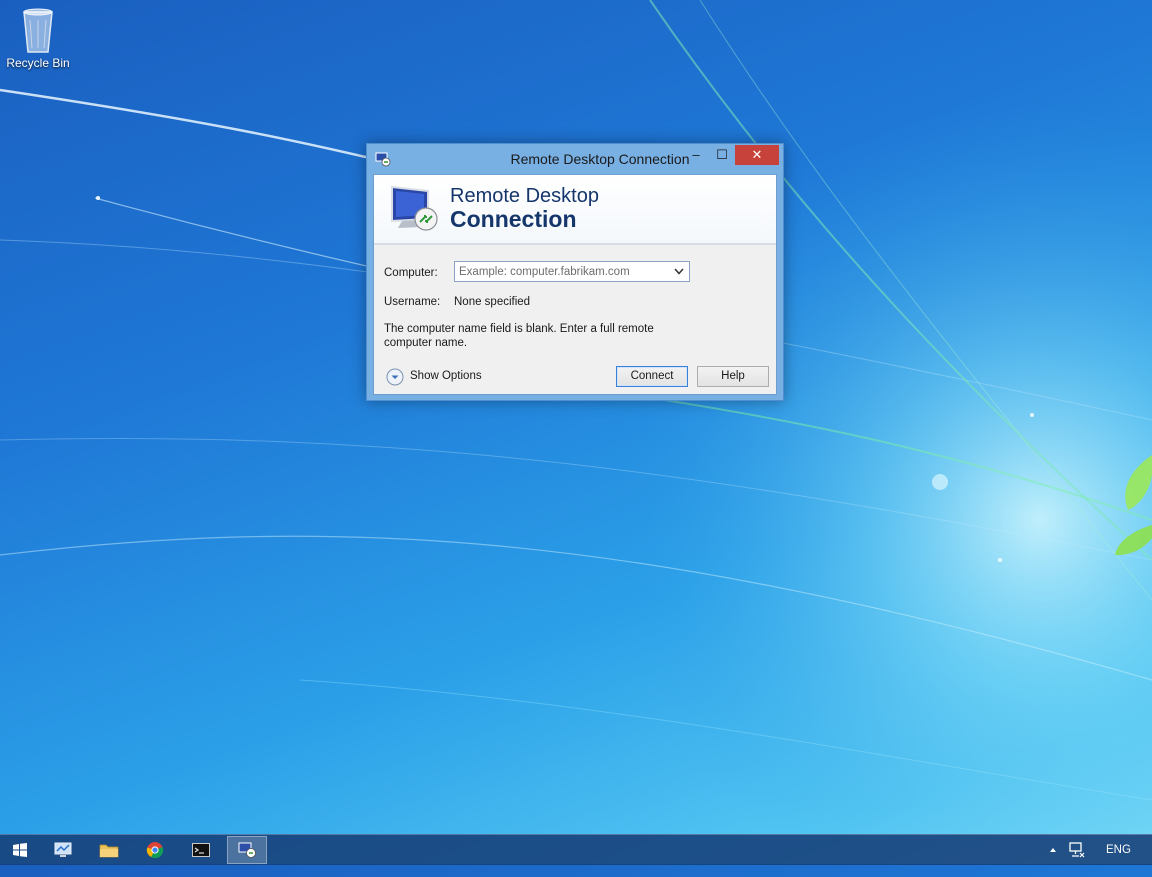 The height and width of the screenshot is (877, 1152). I want to click on username-value: None specified, so click(492, 302).